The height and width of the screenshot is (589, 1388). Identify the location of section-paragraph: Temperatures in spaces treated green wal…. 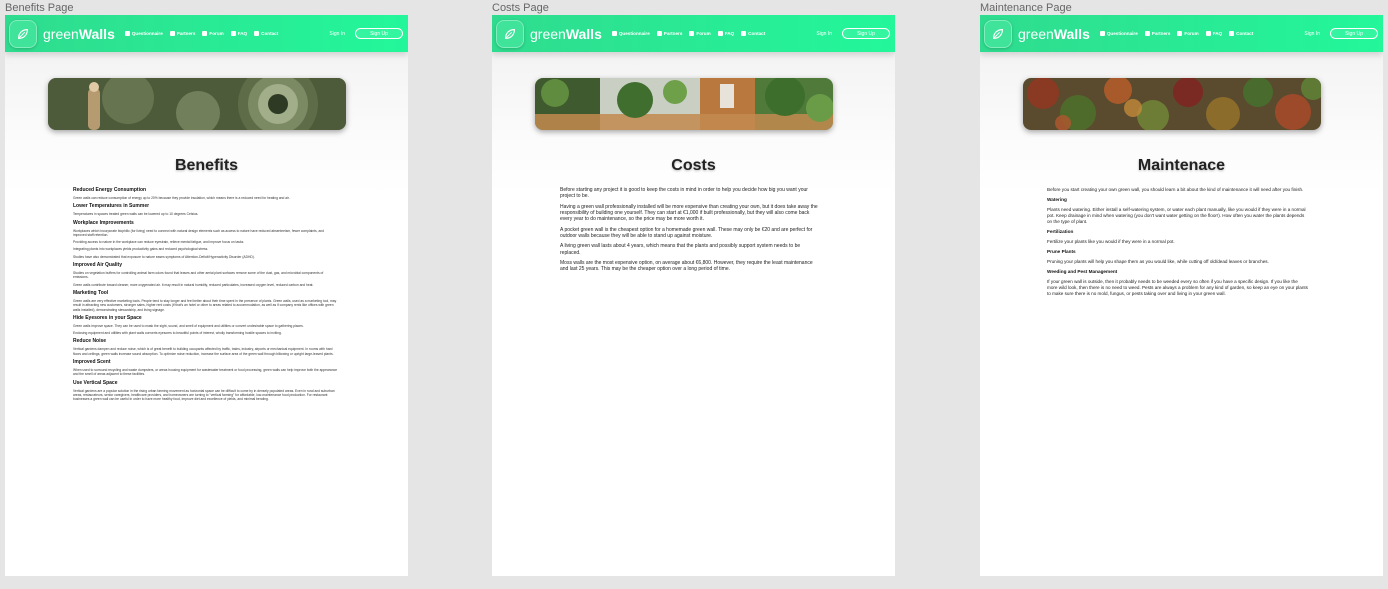
(136, 214).